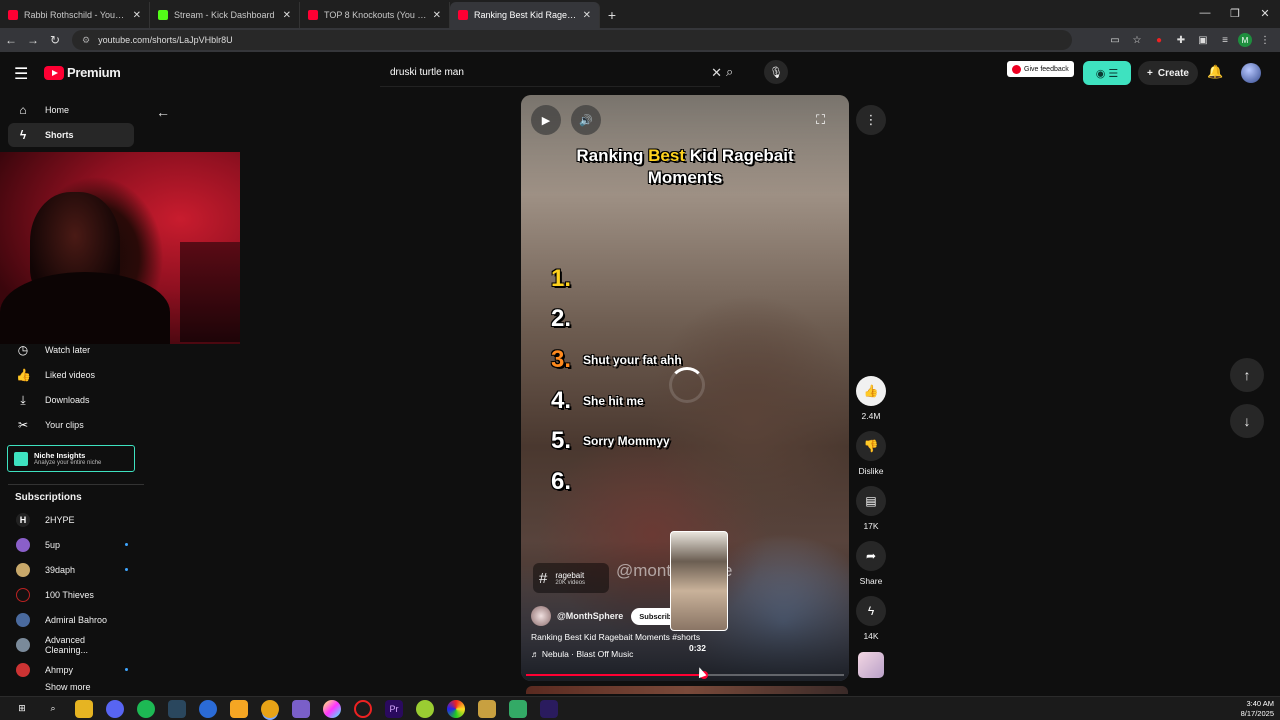 The height and width of the screenshot is (720, 1280). Describe the element at coordinates (13, 15) in the screenshot. I see `youtube-icon` at that location.